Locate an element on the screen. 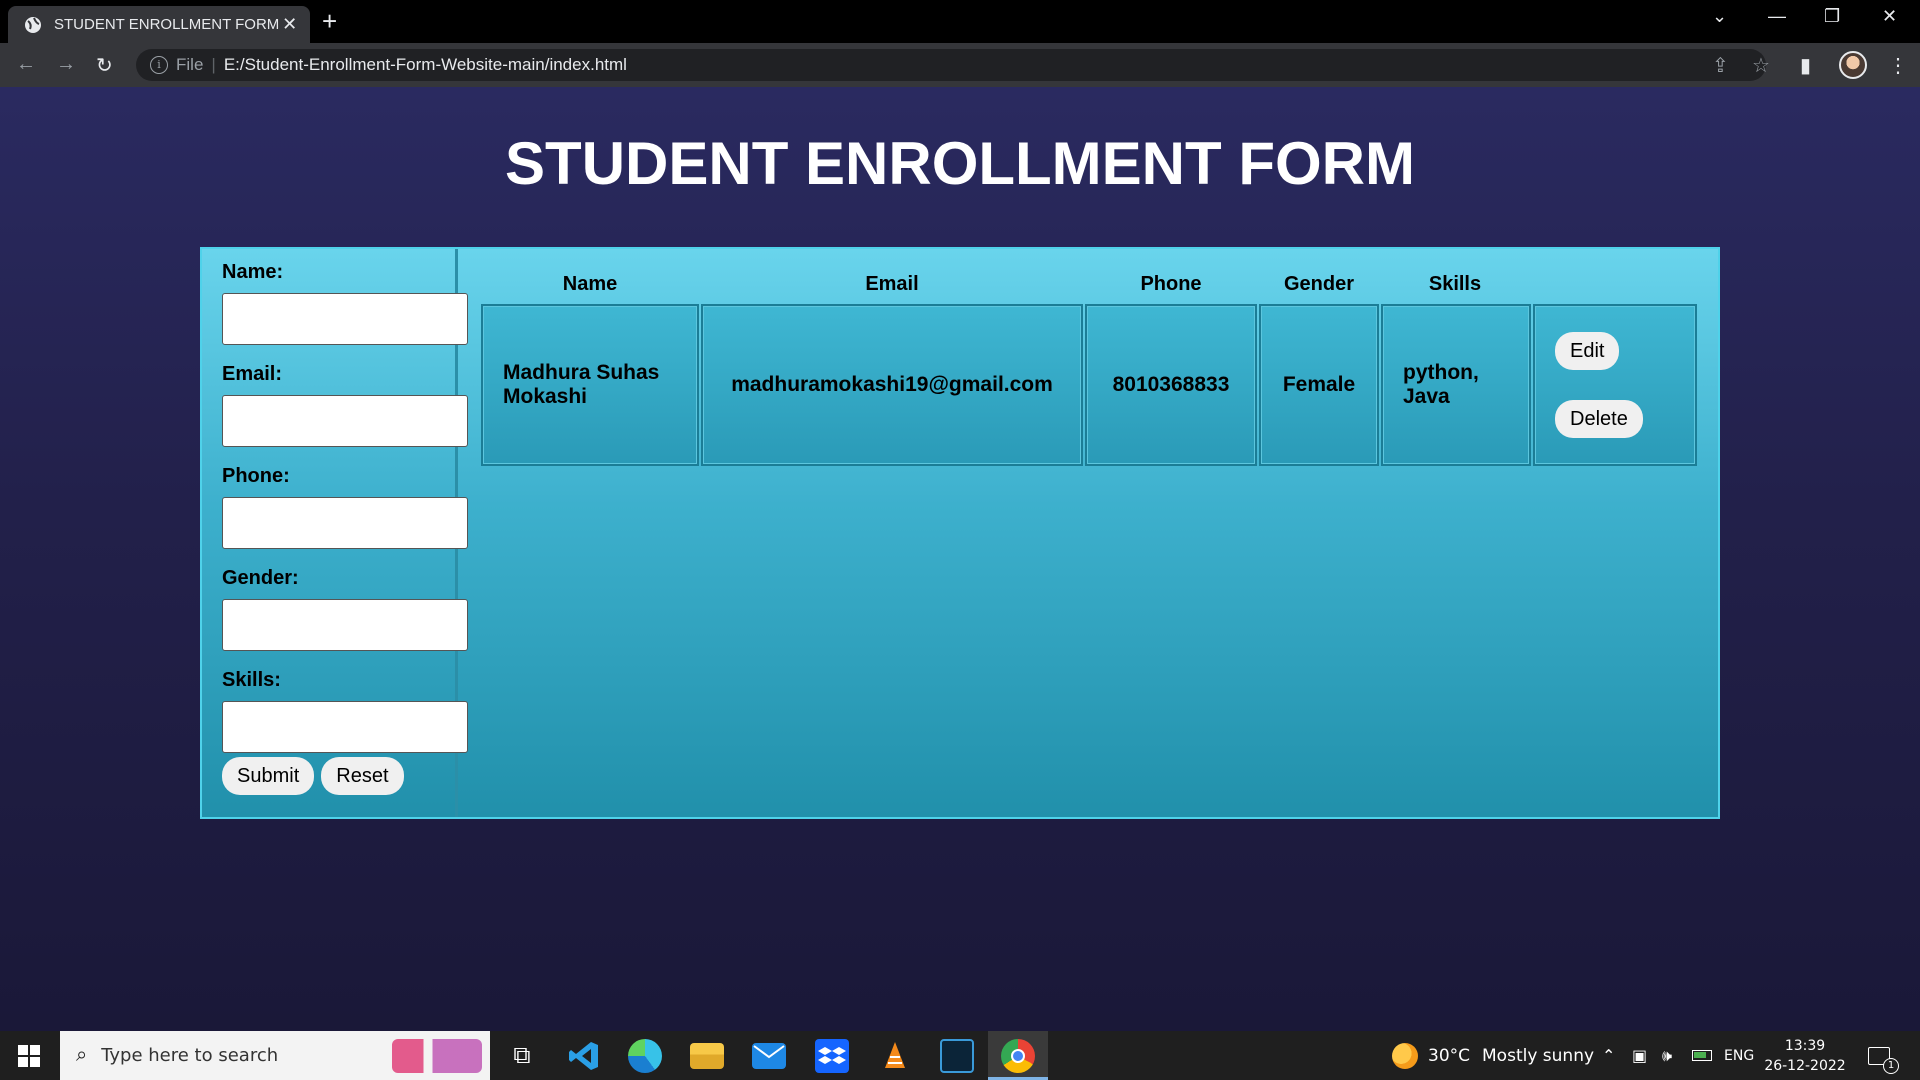  name-input is located at coordinates (345, 319).